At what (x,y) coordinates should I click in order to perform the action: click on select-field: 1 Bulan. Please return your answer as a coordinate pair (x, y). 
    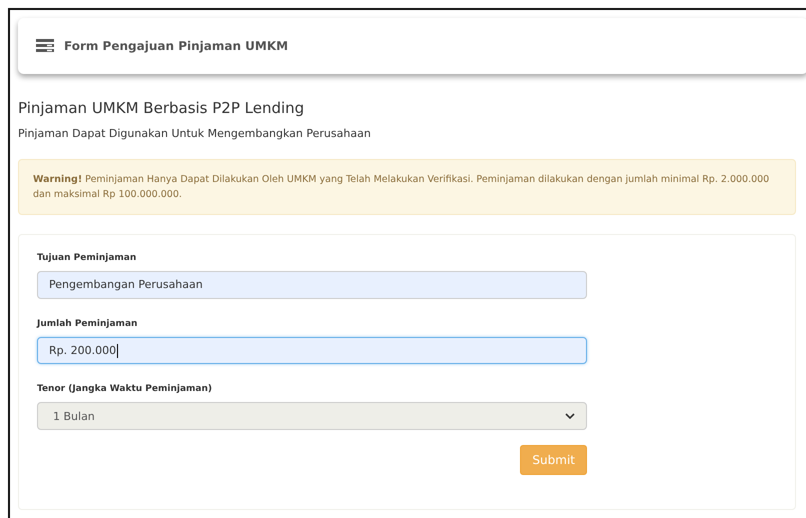
    Looking at the image, I should click on (312, 416).